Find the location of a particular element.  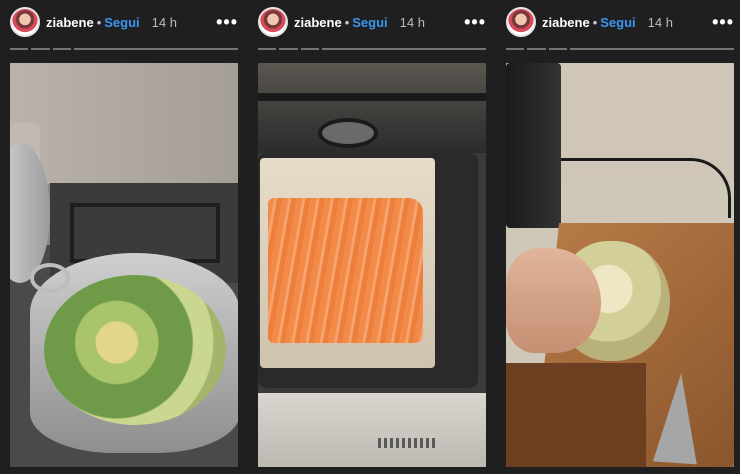

photo-pot-handle is located at coordinates (50, 278).